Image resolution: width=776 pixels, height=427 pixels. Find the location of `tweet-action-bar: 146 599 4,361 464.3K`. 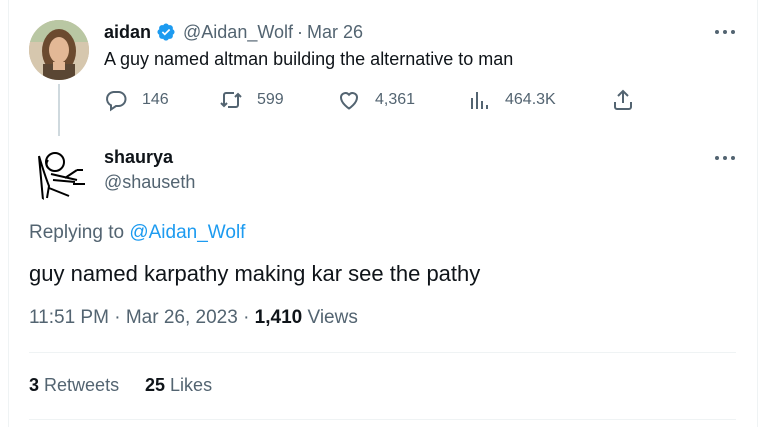

tweet-action-bar: 146 599 4,361 464.3K is located at coordinates (388, 101).